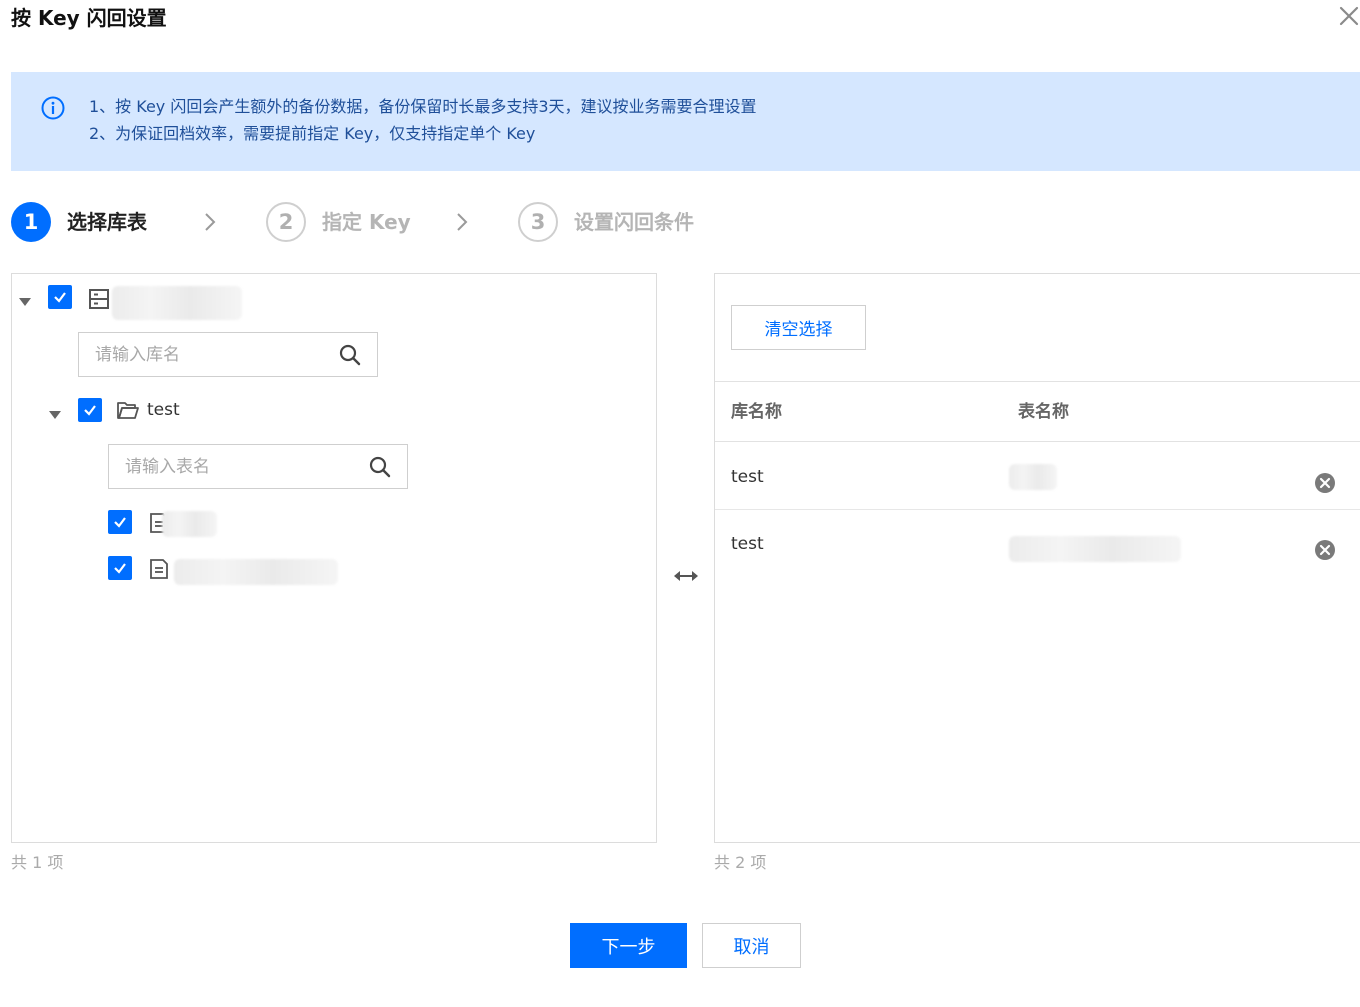 The image size is (1360, 1007). What do you see at coordinates (99, 299) in the screenshot?
I see `server-icon` at bounding box center [99, 299].